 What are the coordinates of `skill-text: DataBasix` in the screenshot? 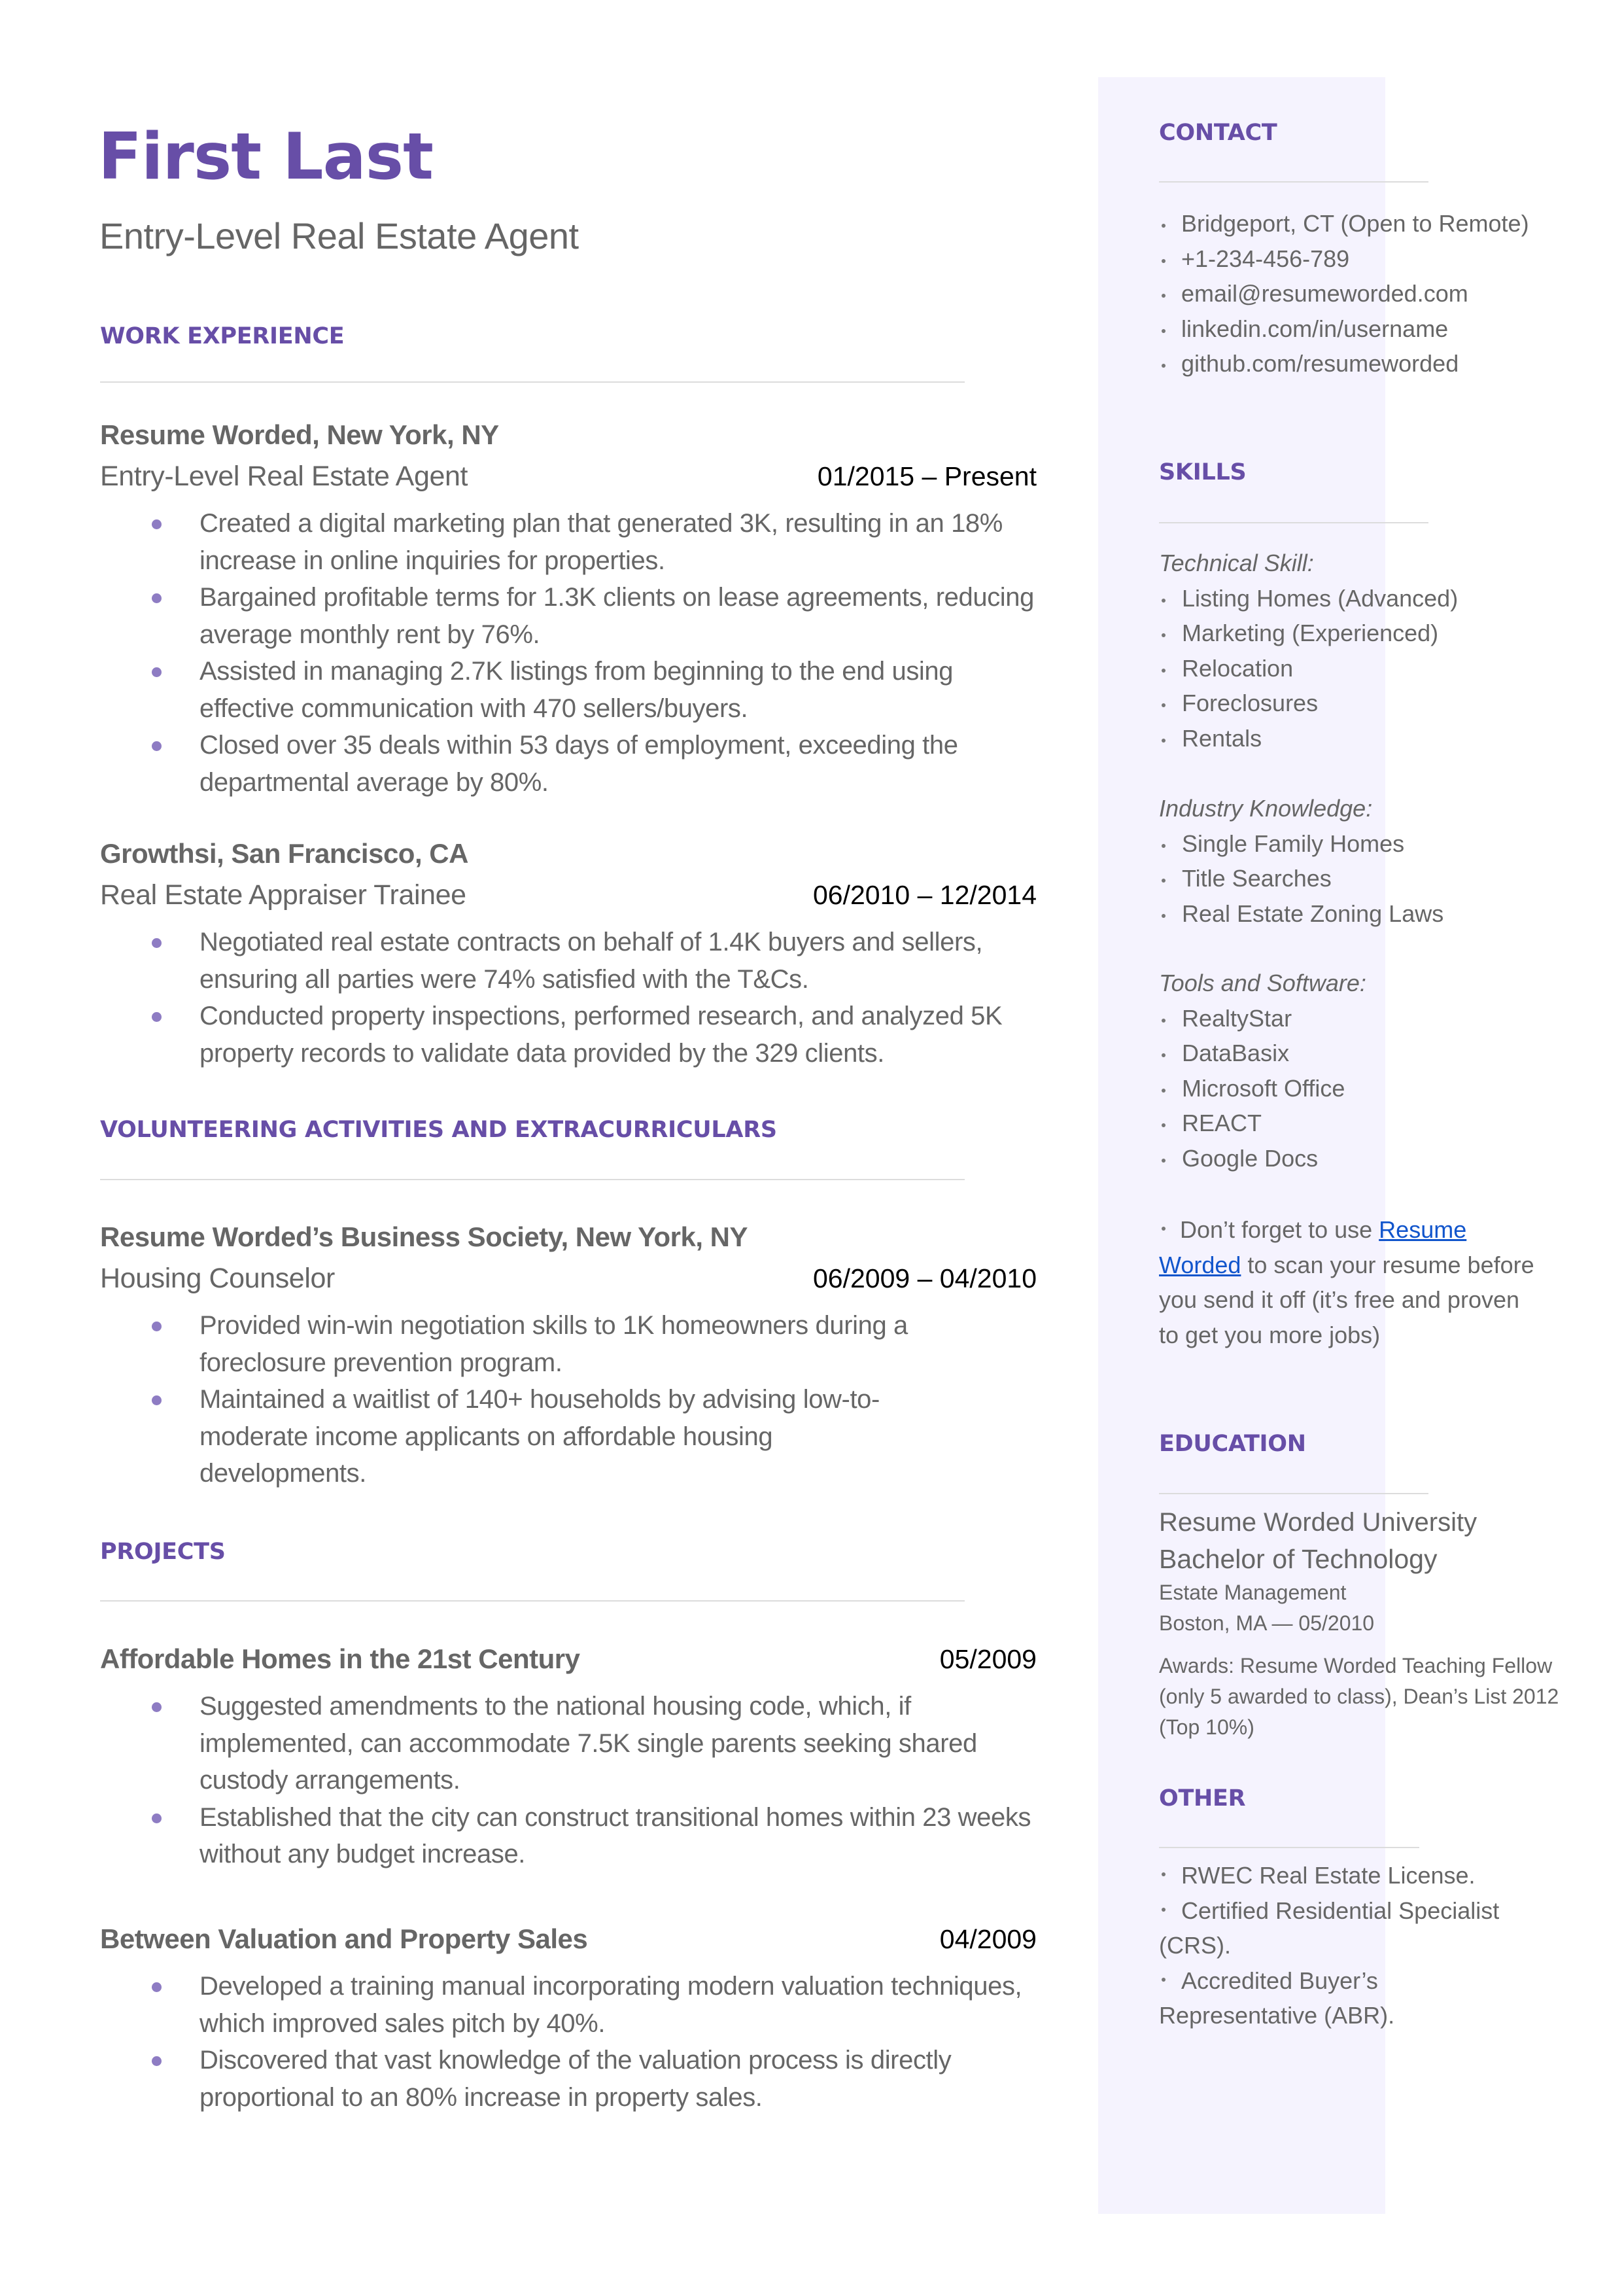 It's located at (1236, 1053).